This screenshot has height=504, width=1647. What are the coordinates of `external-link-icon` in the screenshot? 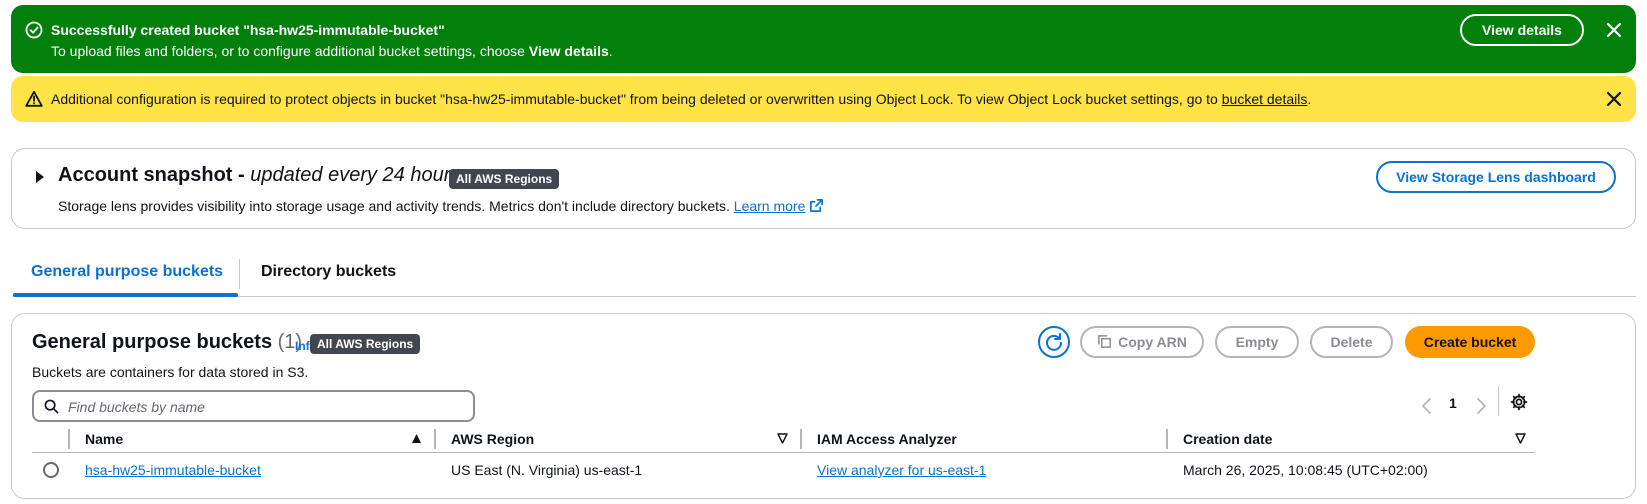 It's located at (817, 205).